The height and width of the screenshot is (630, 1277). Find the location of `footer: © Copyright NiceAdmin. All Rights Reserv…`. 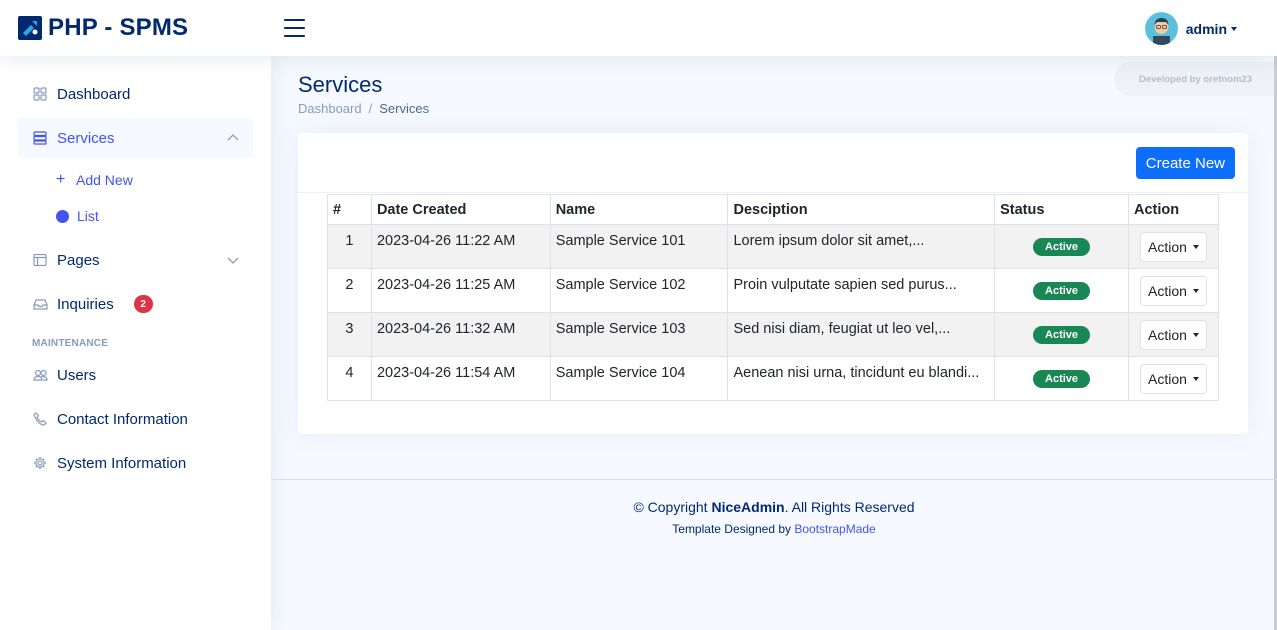

footer: © Copyright NiceAdmin. All Rights Reserv… is located at coordinates (774, 507).